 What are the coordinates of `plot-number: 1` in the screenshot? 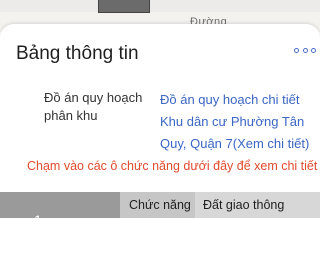 It's located at (38, 220).